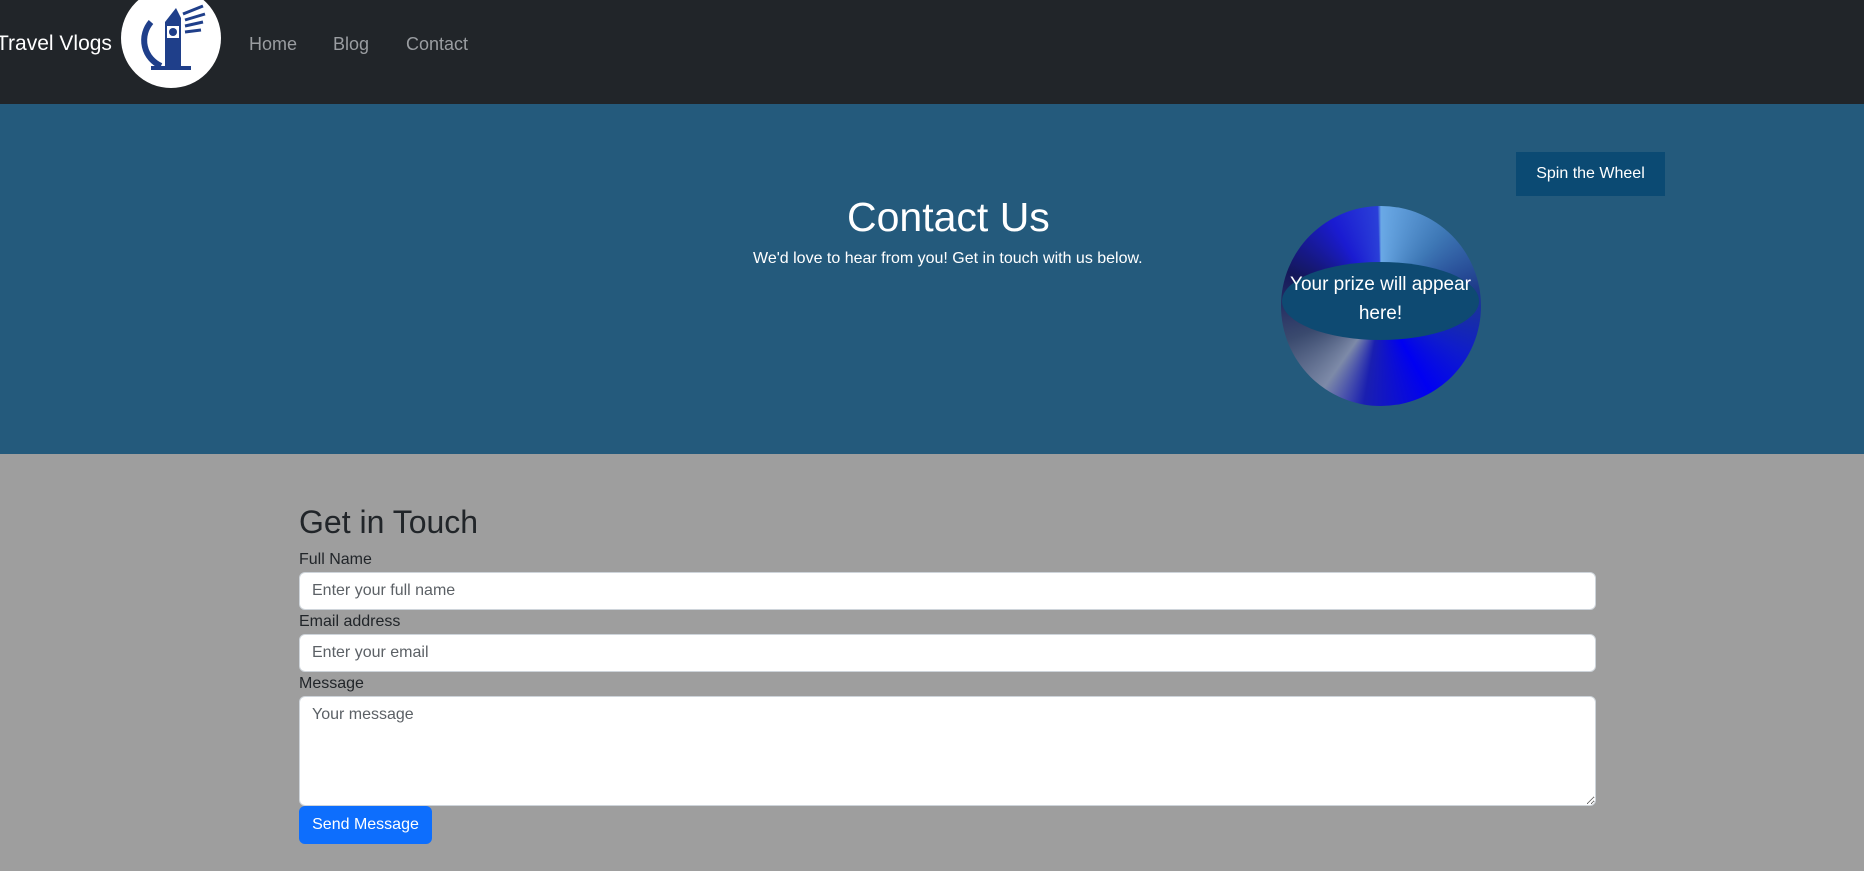 This screenshot has width=1864, height=871. I want to click on email-label: Email address, so click(350, 621).